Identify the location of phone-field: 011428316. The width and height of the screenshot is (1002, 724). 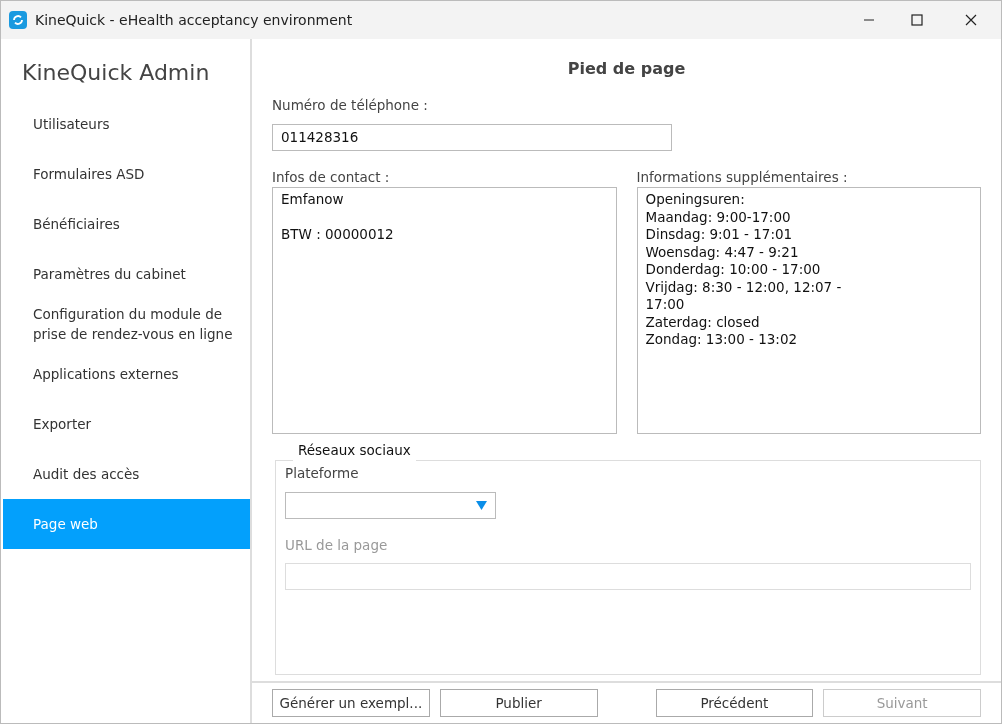
(472, 137).